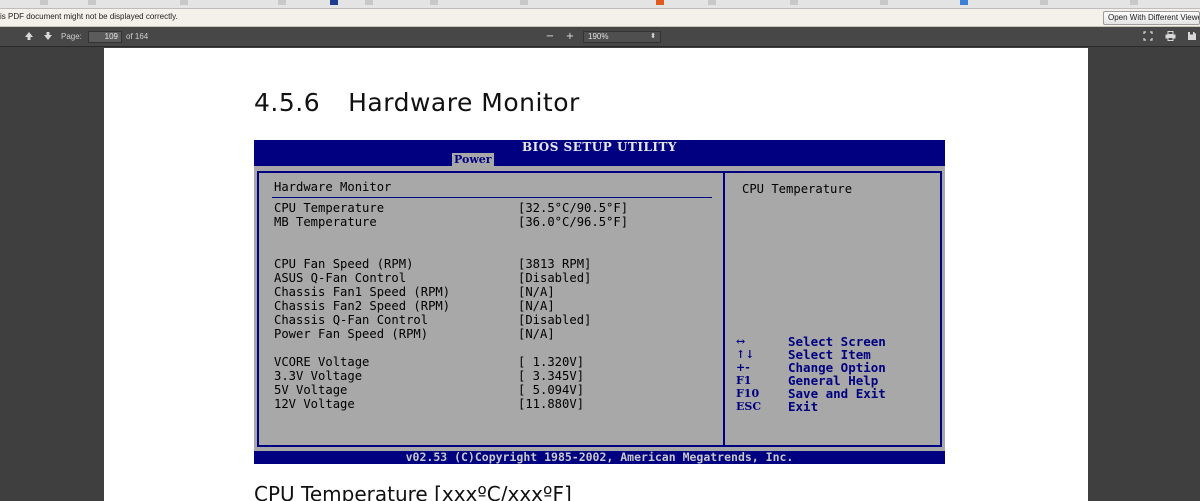  I want to click on key-arrows-lr: ↔, so click(741, 341).